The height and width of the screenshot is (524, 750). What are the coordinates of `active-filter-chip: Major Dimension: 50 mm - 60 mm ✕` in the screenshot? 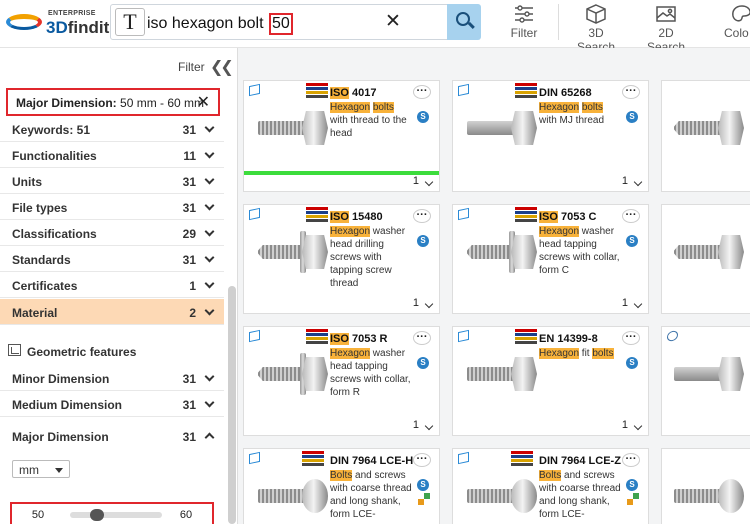 It's located at (113, 102).